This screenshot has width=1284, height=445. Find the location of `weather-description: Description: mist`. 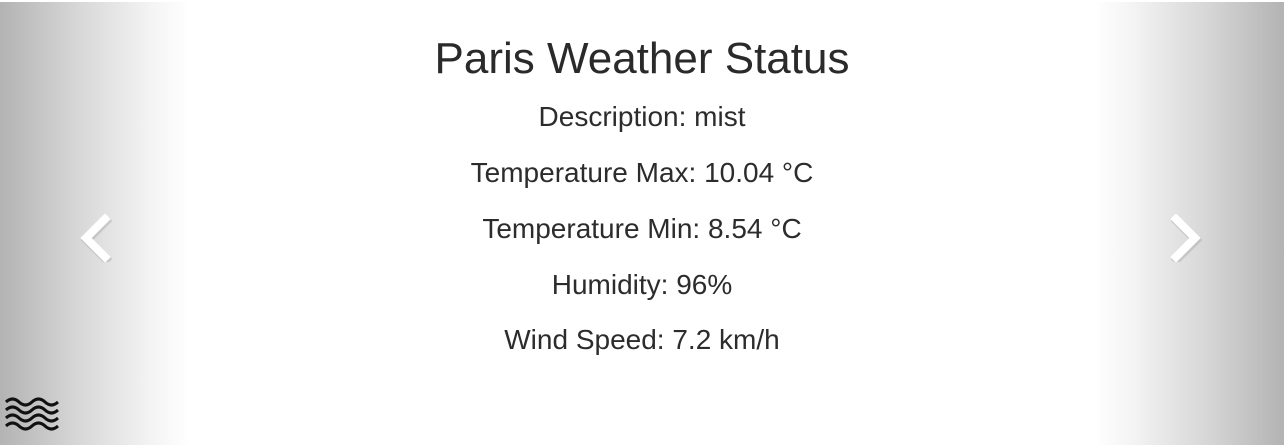

weather-description: Description: mist is located at coordinates (642, 116).